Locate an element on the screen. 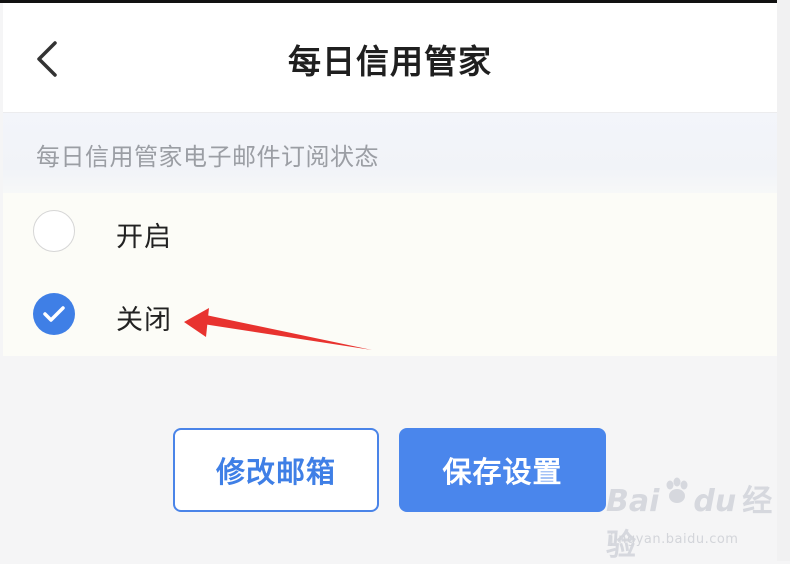 This screenshot has height=564, width=790. paw-icon is located at coordinates (677, 490).